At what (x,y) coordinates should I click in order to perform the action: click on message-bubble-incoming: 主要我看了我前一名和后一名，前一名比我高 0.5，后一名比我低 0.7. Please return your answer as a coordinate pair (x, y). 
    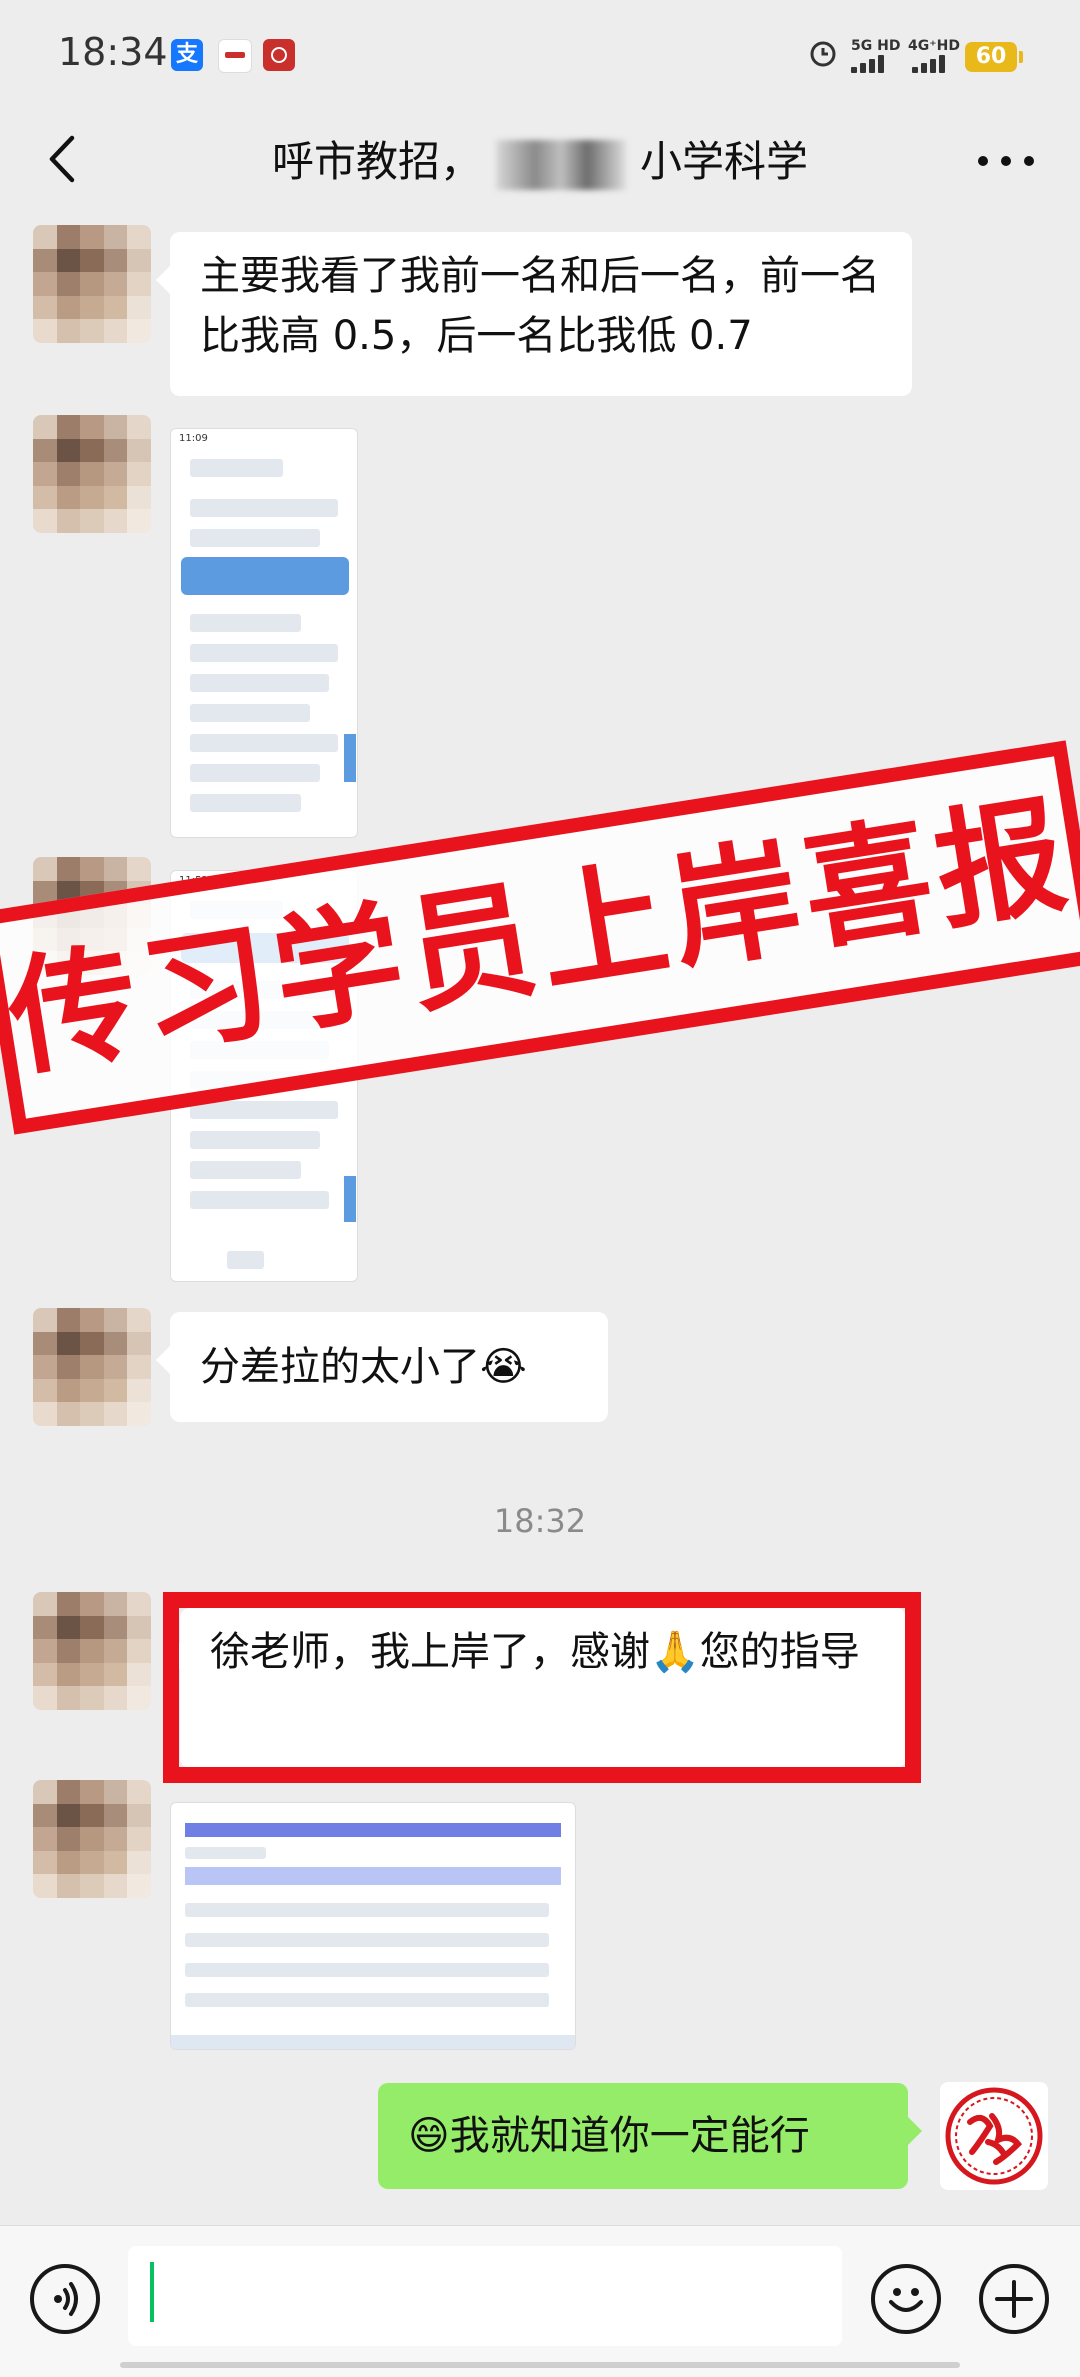
    Looking at the image, I should click on (534, 314).